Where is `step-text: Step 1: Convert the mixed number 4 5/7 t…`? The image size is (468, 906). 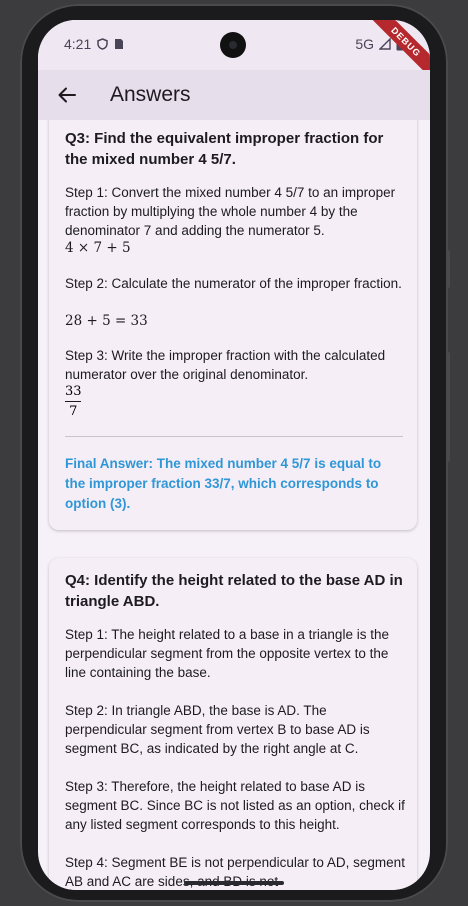
step-text: Step 1: Convert the mixed number 4 5/7 t… is located at coordinates (230, 211).